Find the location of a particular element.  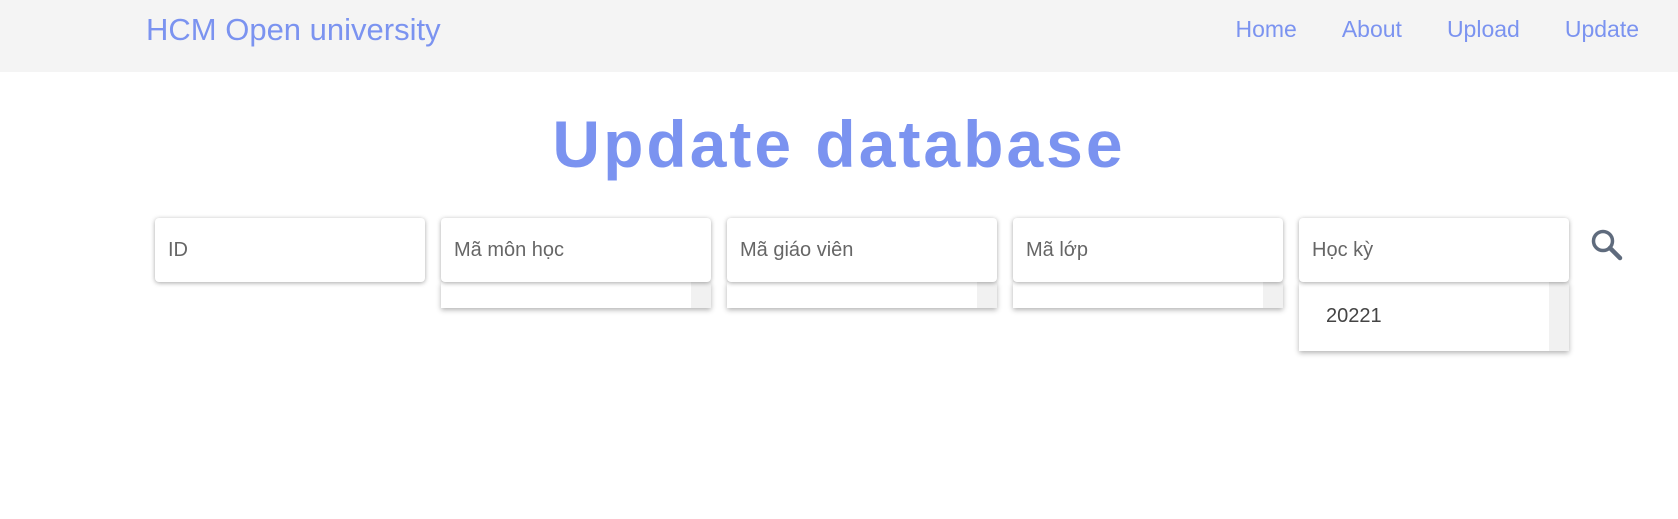

class-code-suggestions-scrollbar is located at coordinates (1273, 295).